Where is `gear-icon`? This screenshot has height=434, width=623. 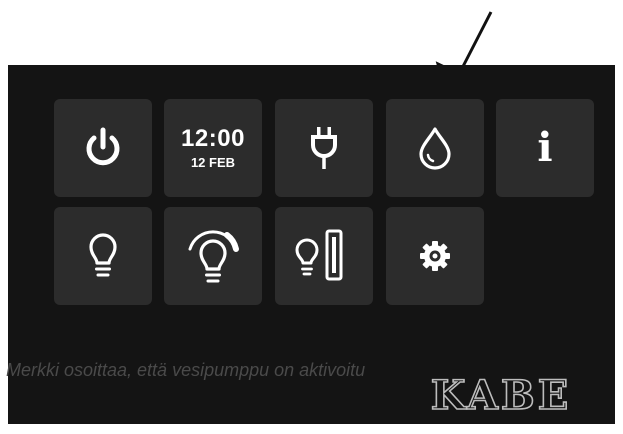
gear-icon is located at coordinates (435, 256).